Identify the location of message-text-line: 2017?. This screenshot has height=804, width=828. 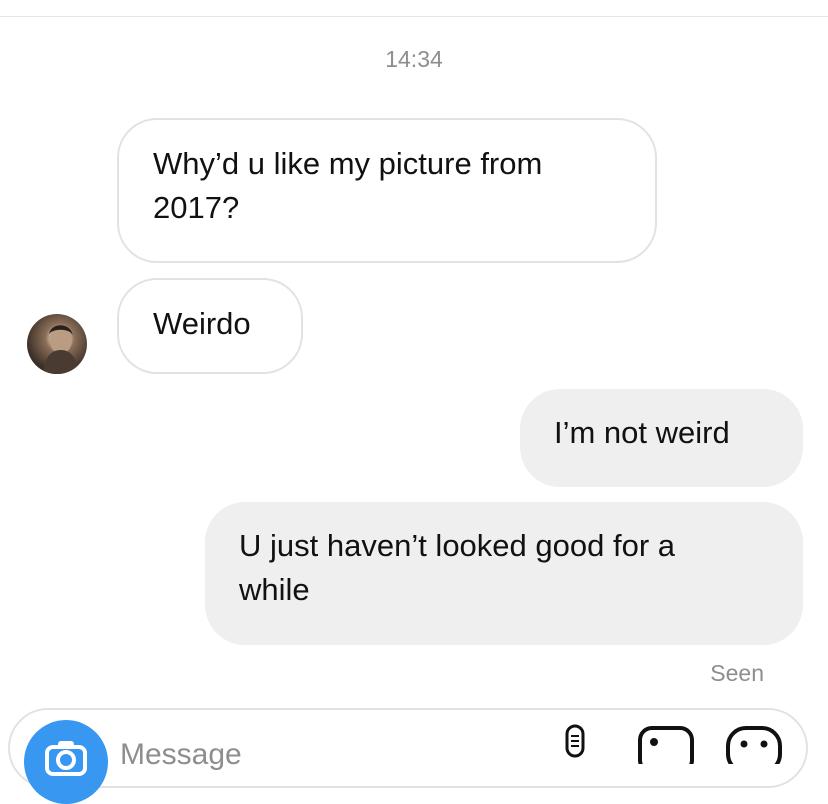
(196, 207).